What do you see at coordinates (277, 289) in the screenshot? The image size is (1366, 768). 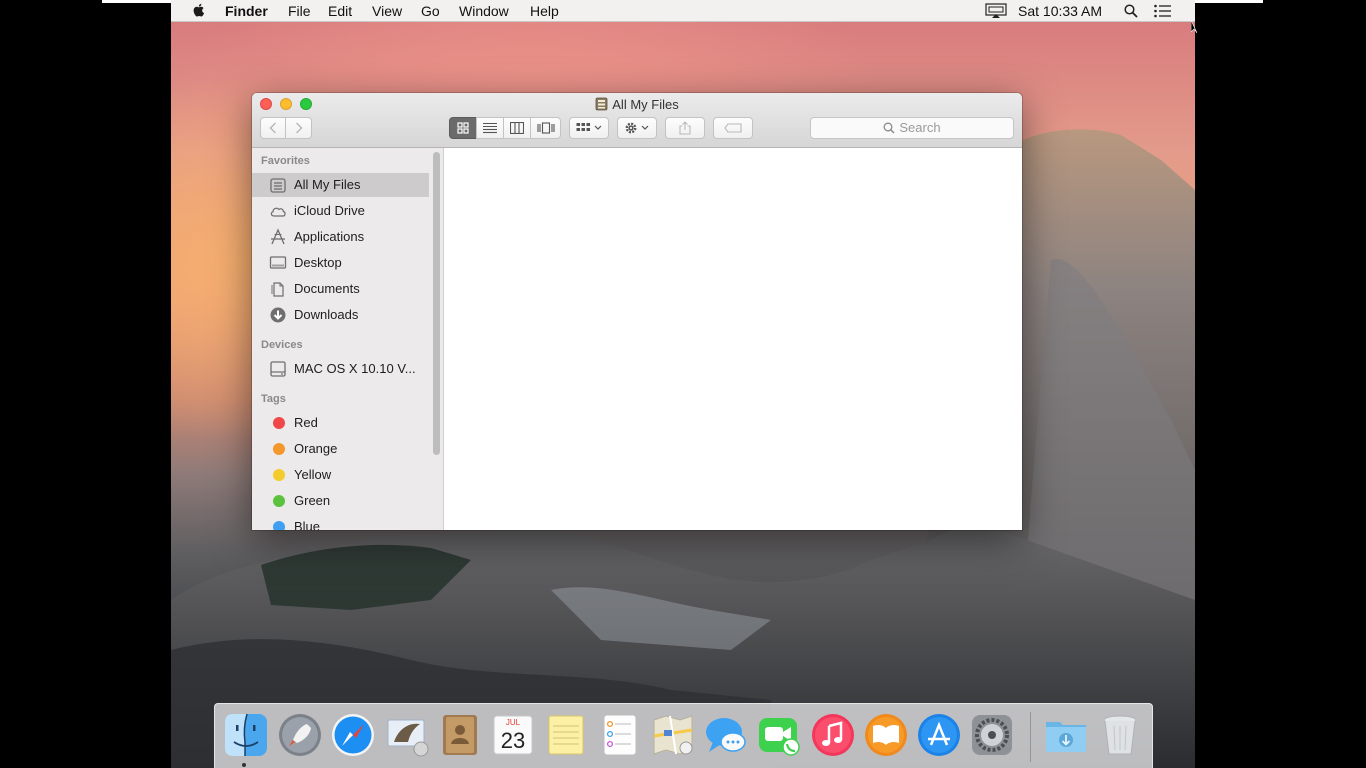 I see `documents-icon` at bounding box center [277, 289].